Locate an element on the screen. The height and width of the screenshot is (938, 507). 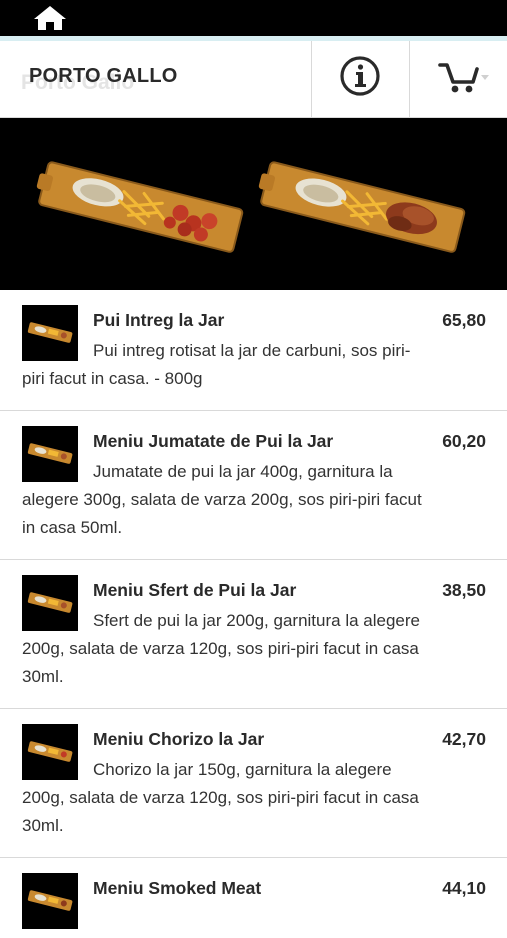
cart-button is located at coordinates (458, 79).